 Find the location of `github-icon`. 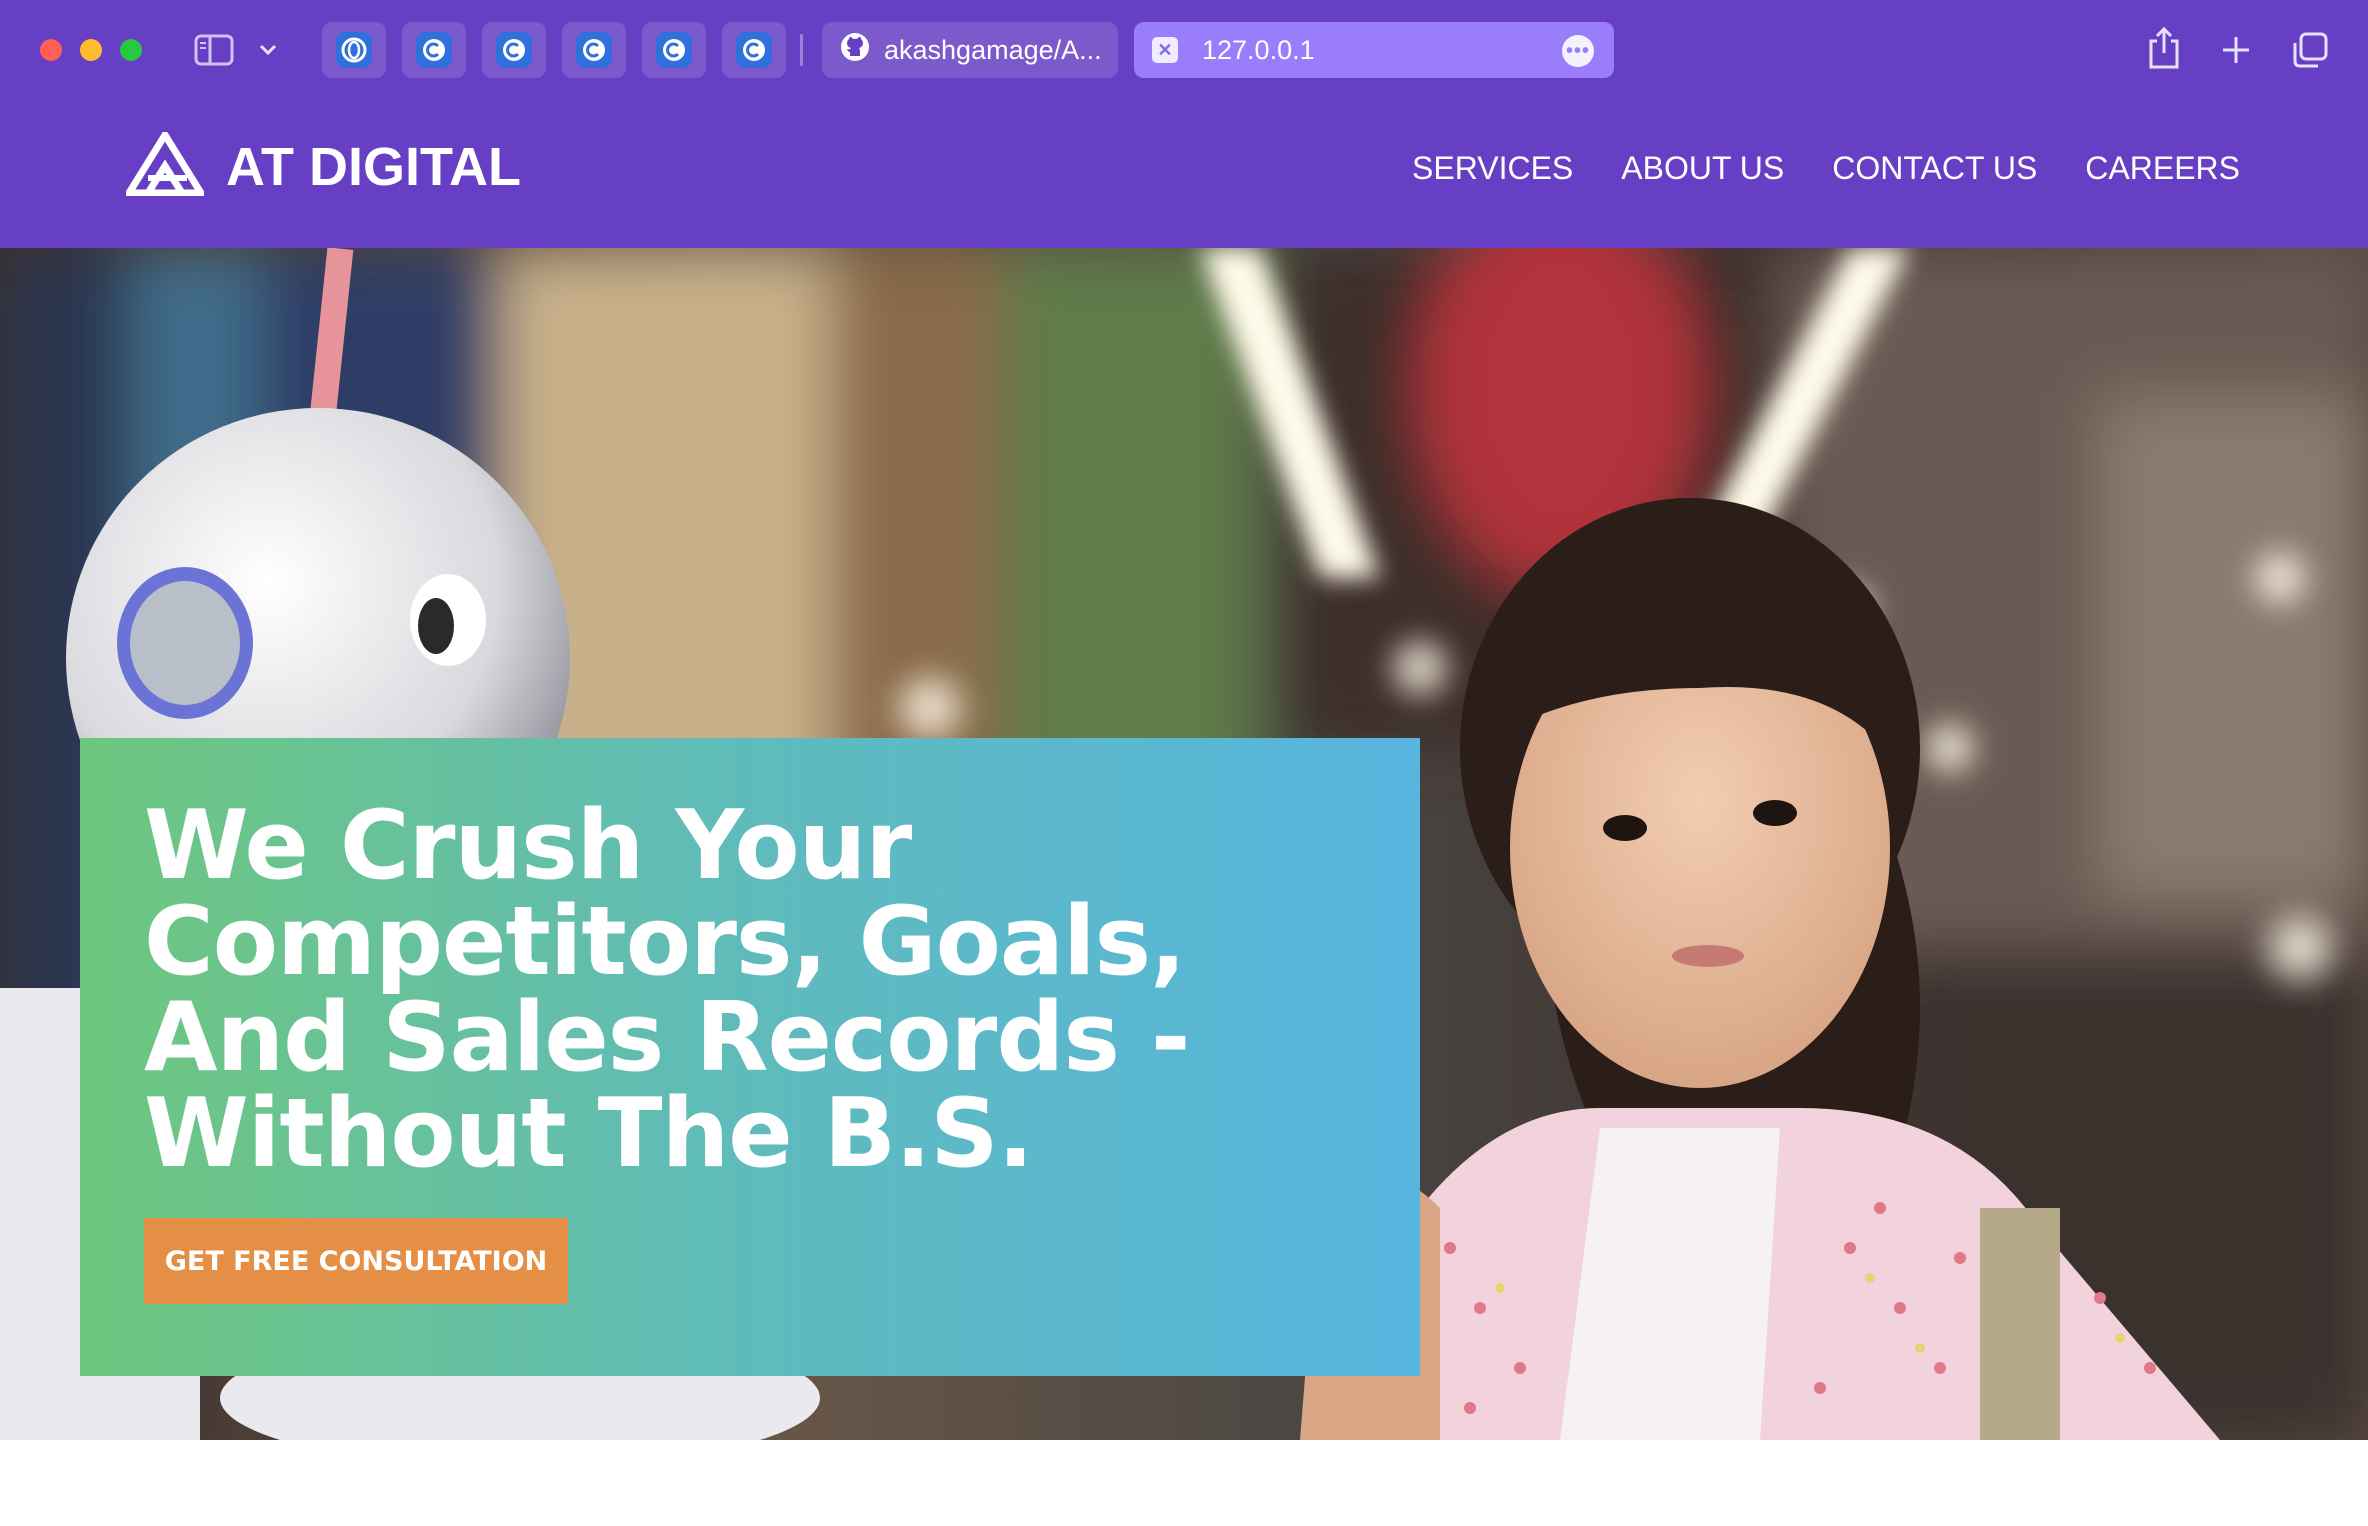

github-icon is located at coordinates (855, 50).